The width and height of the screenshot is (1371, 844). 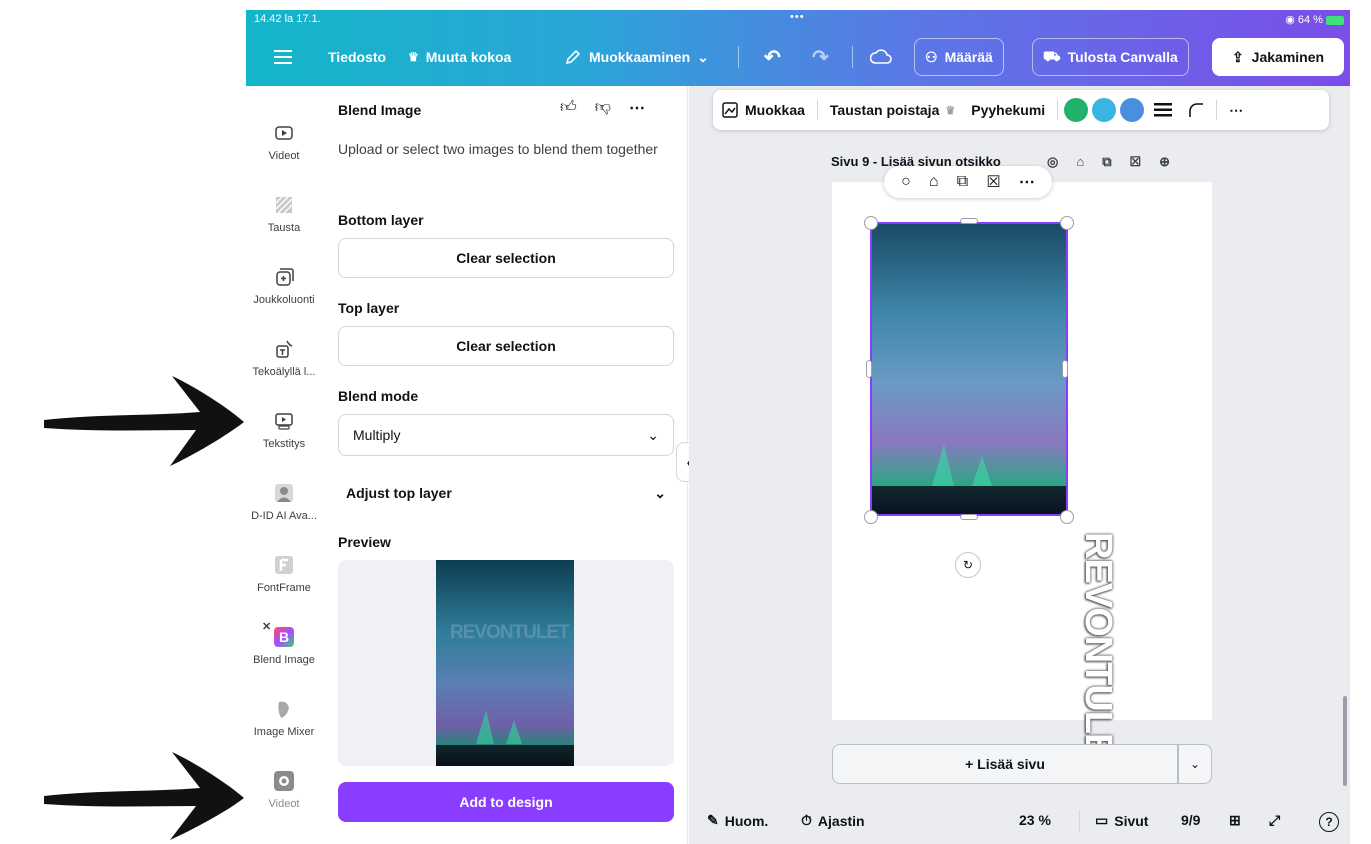 What do you see at coordinates (820, 57) in the screenshot?
I see `redo-button: ↷` at bounding box center [820, 57].